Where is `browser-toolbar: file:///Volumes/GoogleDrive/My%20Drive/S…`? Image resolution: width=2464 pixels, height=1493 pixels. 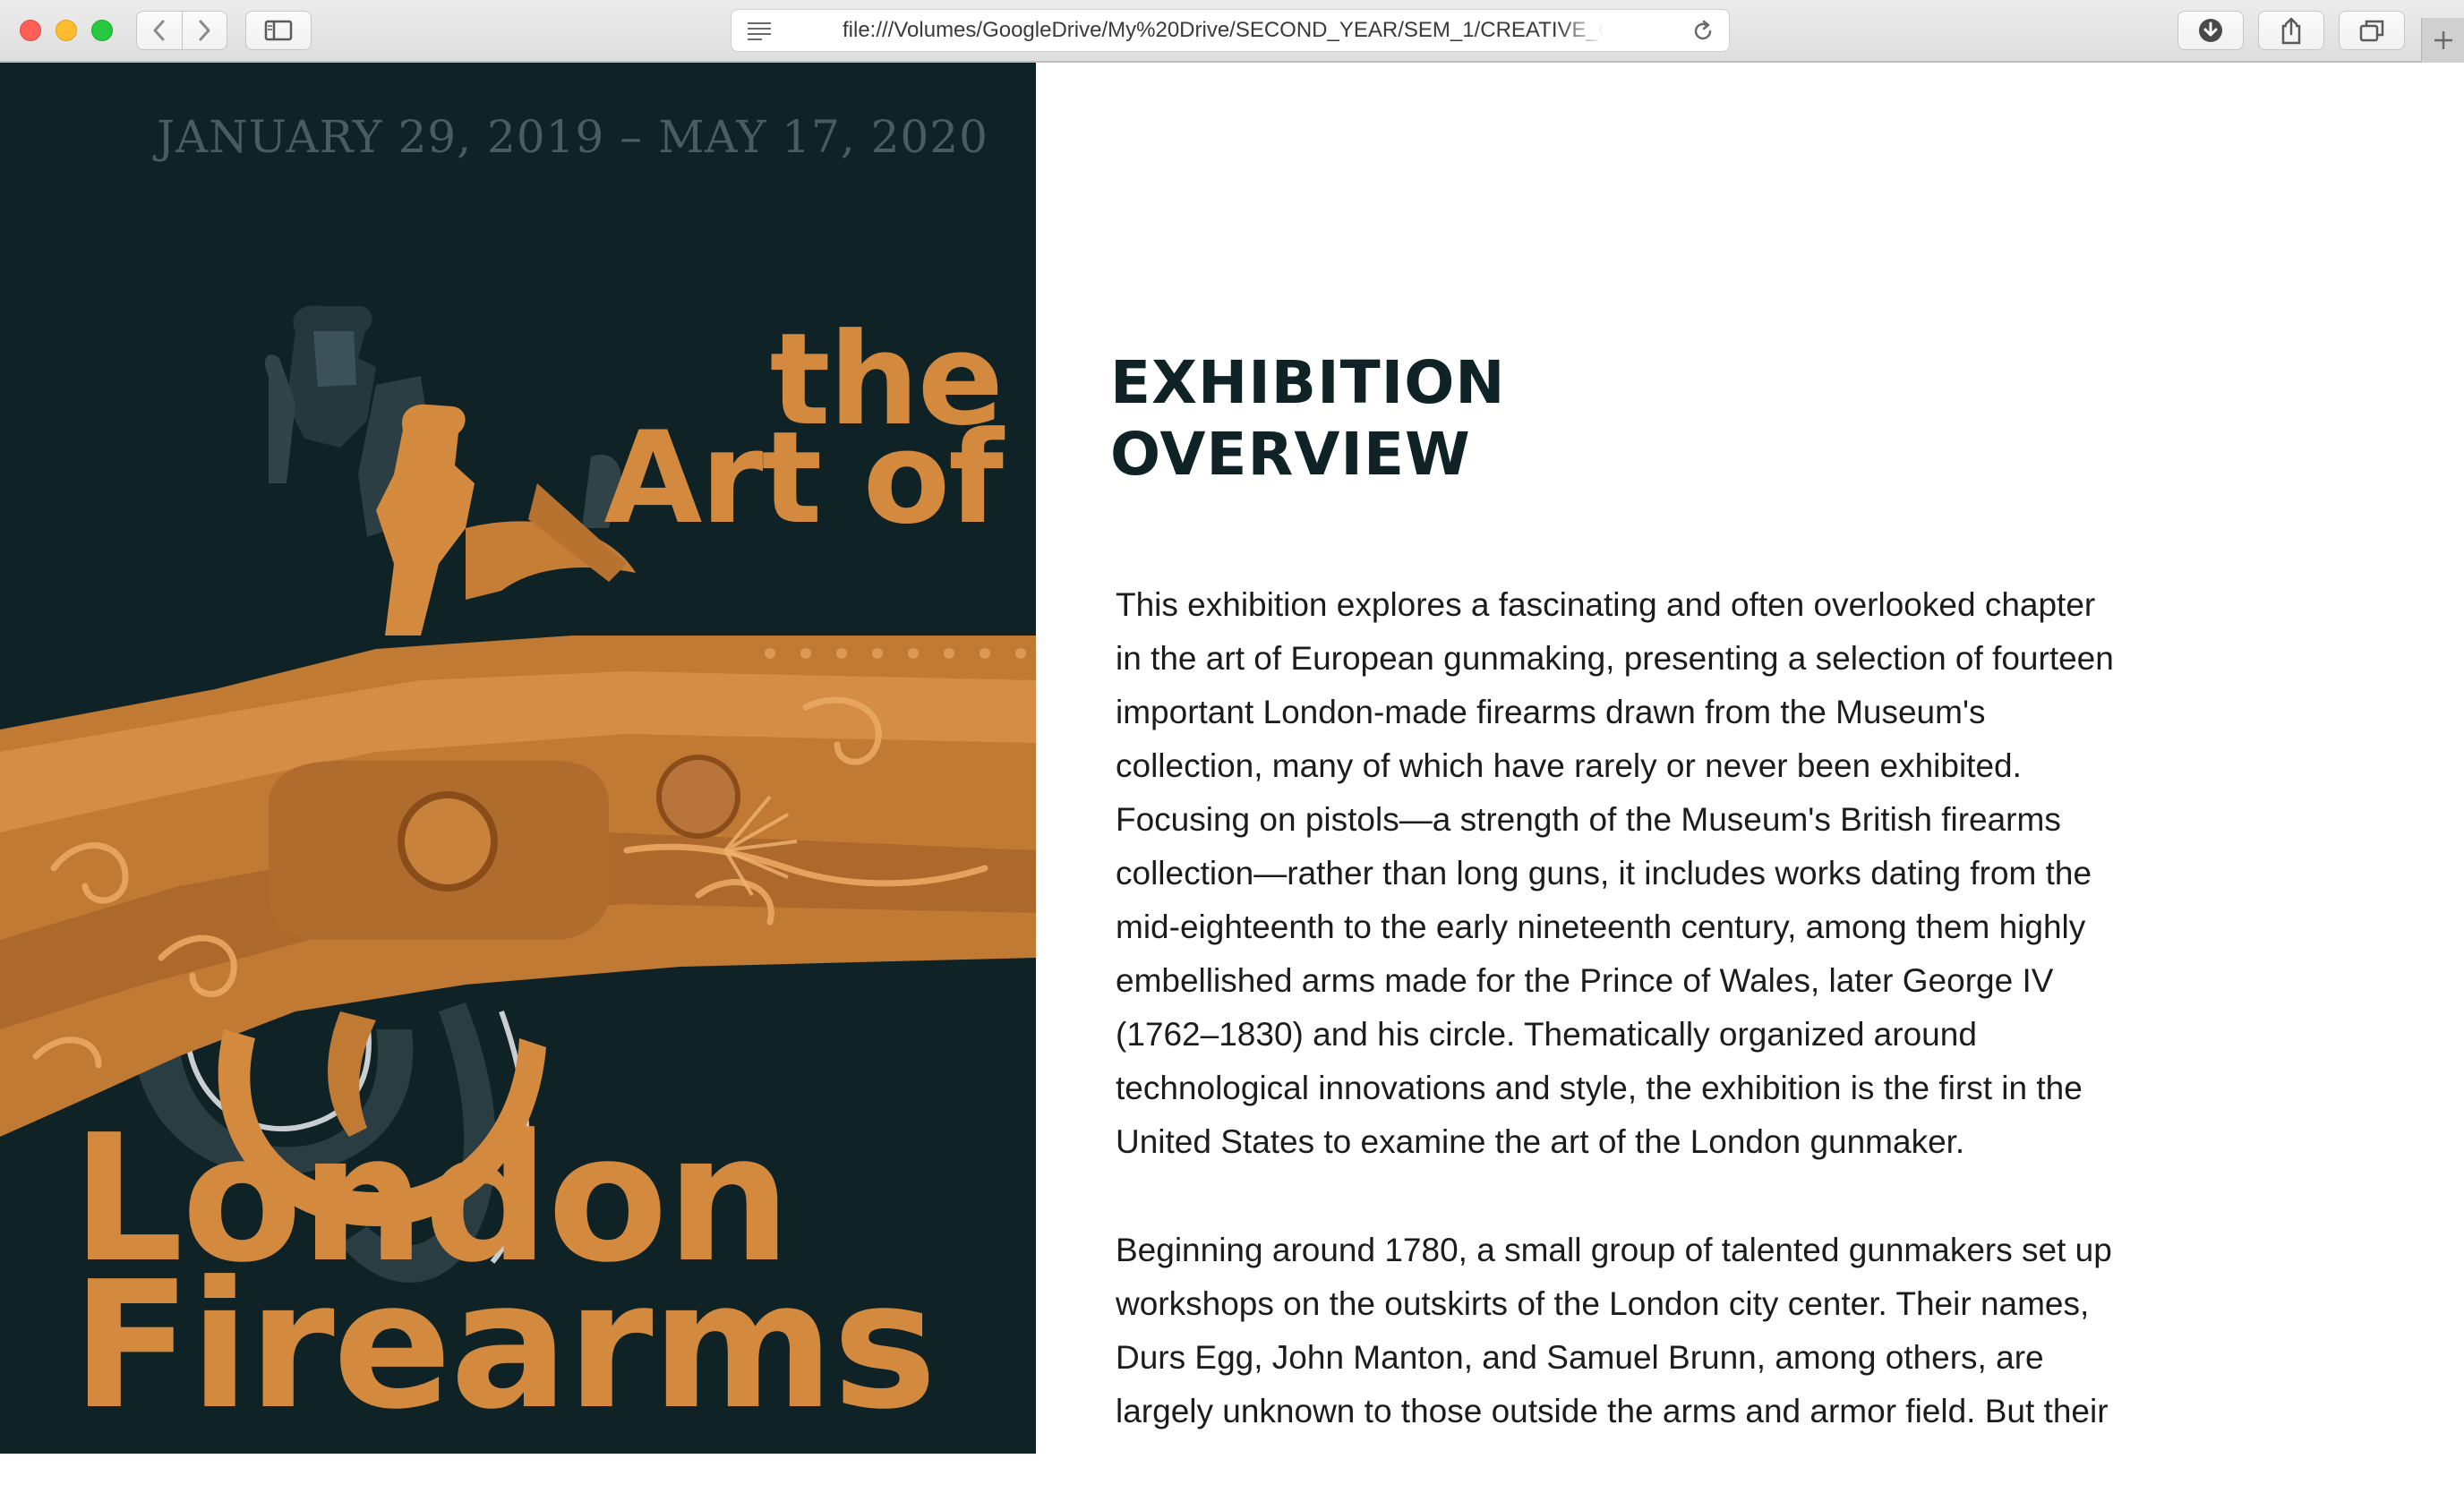 browser-toolbar: file:///Volumes/GoogleDrive/My%20Drive/S… is located at coordinates (1232, 31).